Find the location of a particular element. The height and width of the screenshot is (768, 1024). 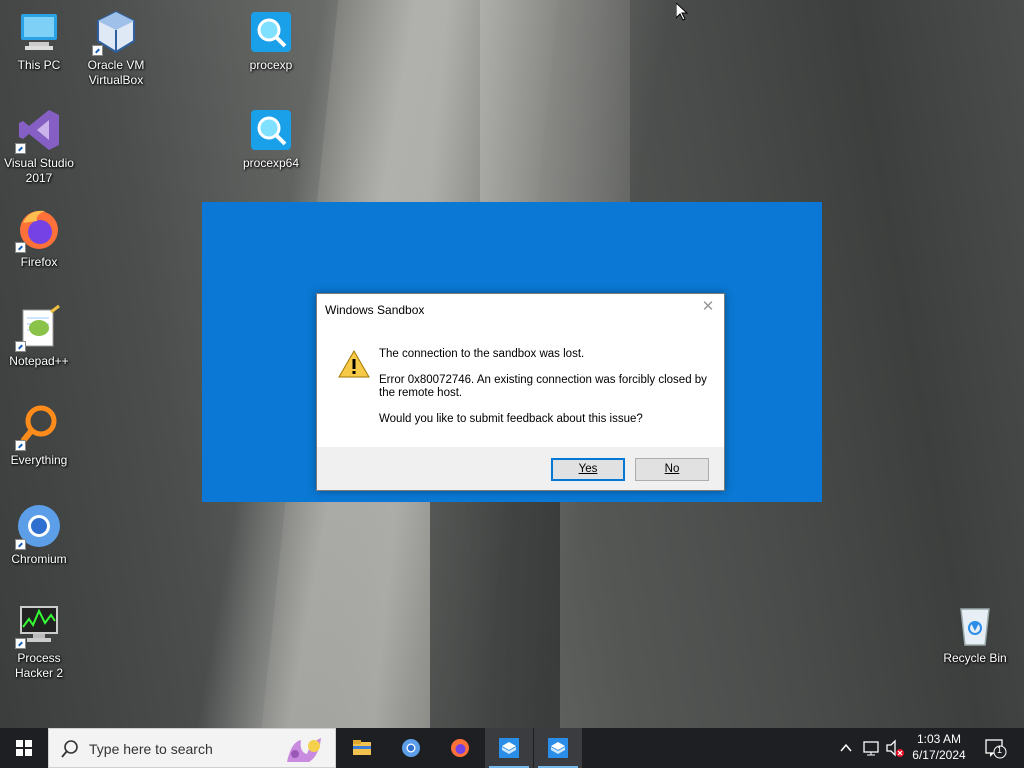

clock-time: 1:03 AM is located at coordinates (939, 739).